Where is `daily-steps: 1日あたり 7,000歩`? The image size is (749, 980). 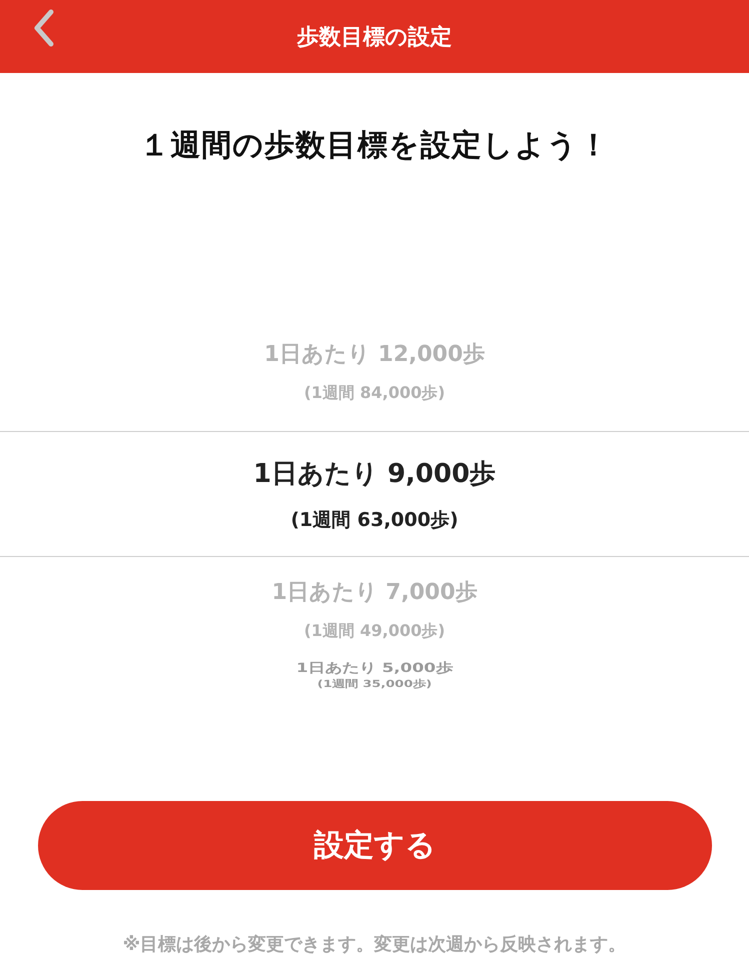
daily-steps: 1日あたり 7,000歩 is located at coordinates (375, 592).